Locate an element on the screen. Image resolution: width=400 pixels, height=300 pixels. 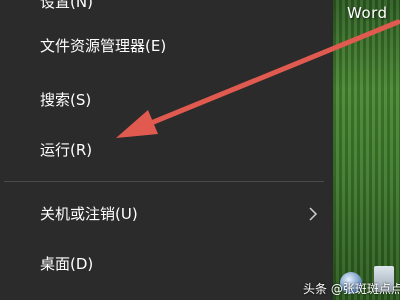
menu-item-run: 运行(R) is located at coordinates (166, 150).